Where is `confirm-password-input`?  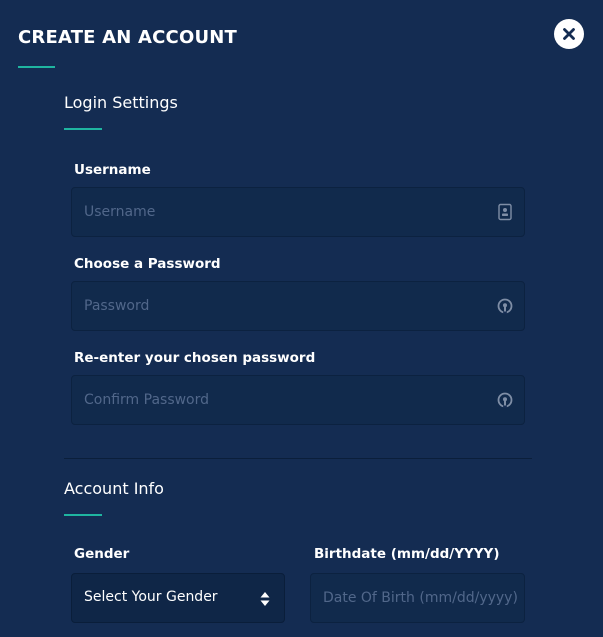 confirm-password-input is located at coordinates (285, 400).